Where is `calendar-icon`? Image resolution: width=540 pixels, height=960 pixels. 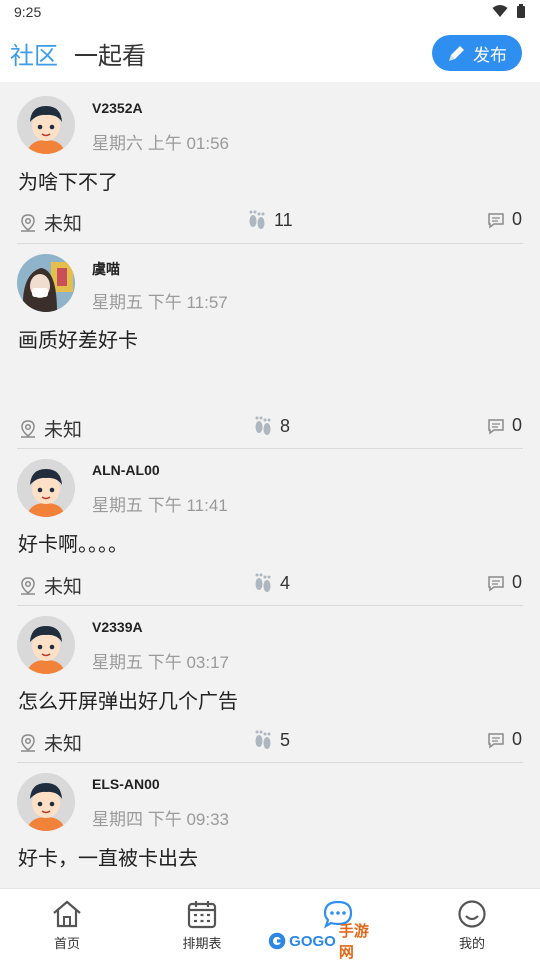
calendar-icon is located at coordinates (202, 915).